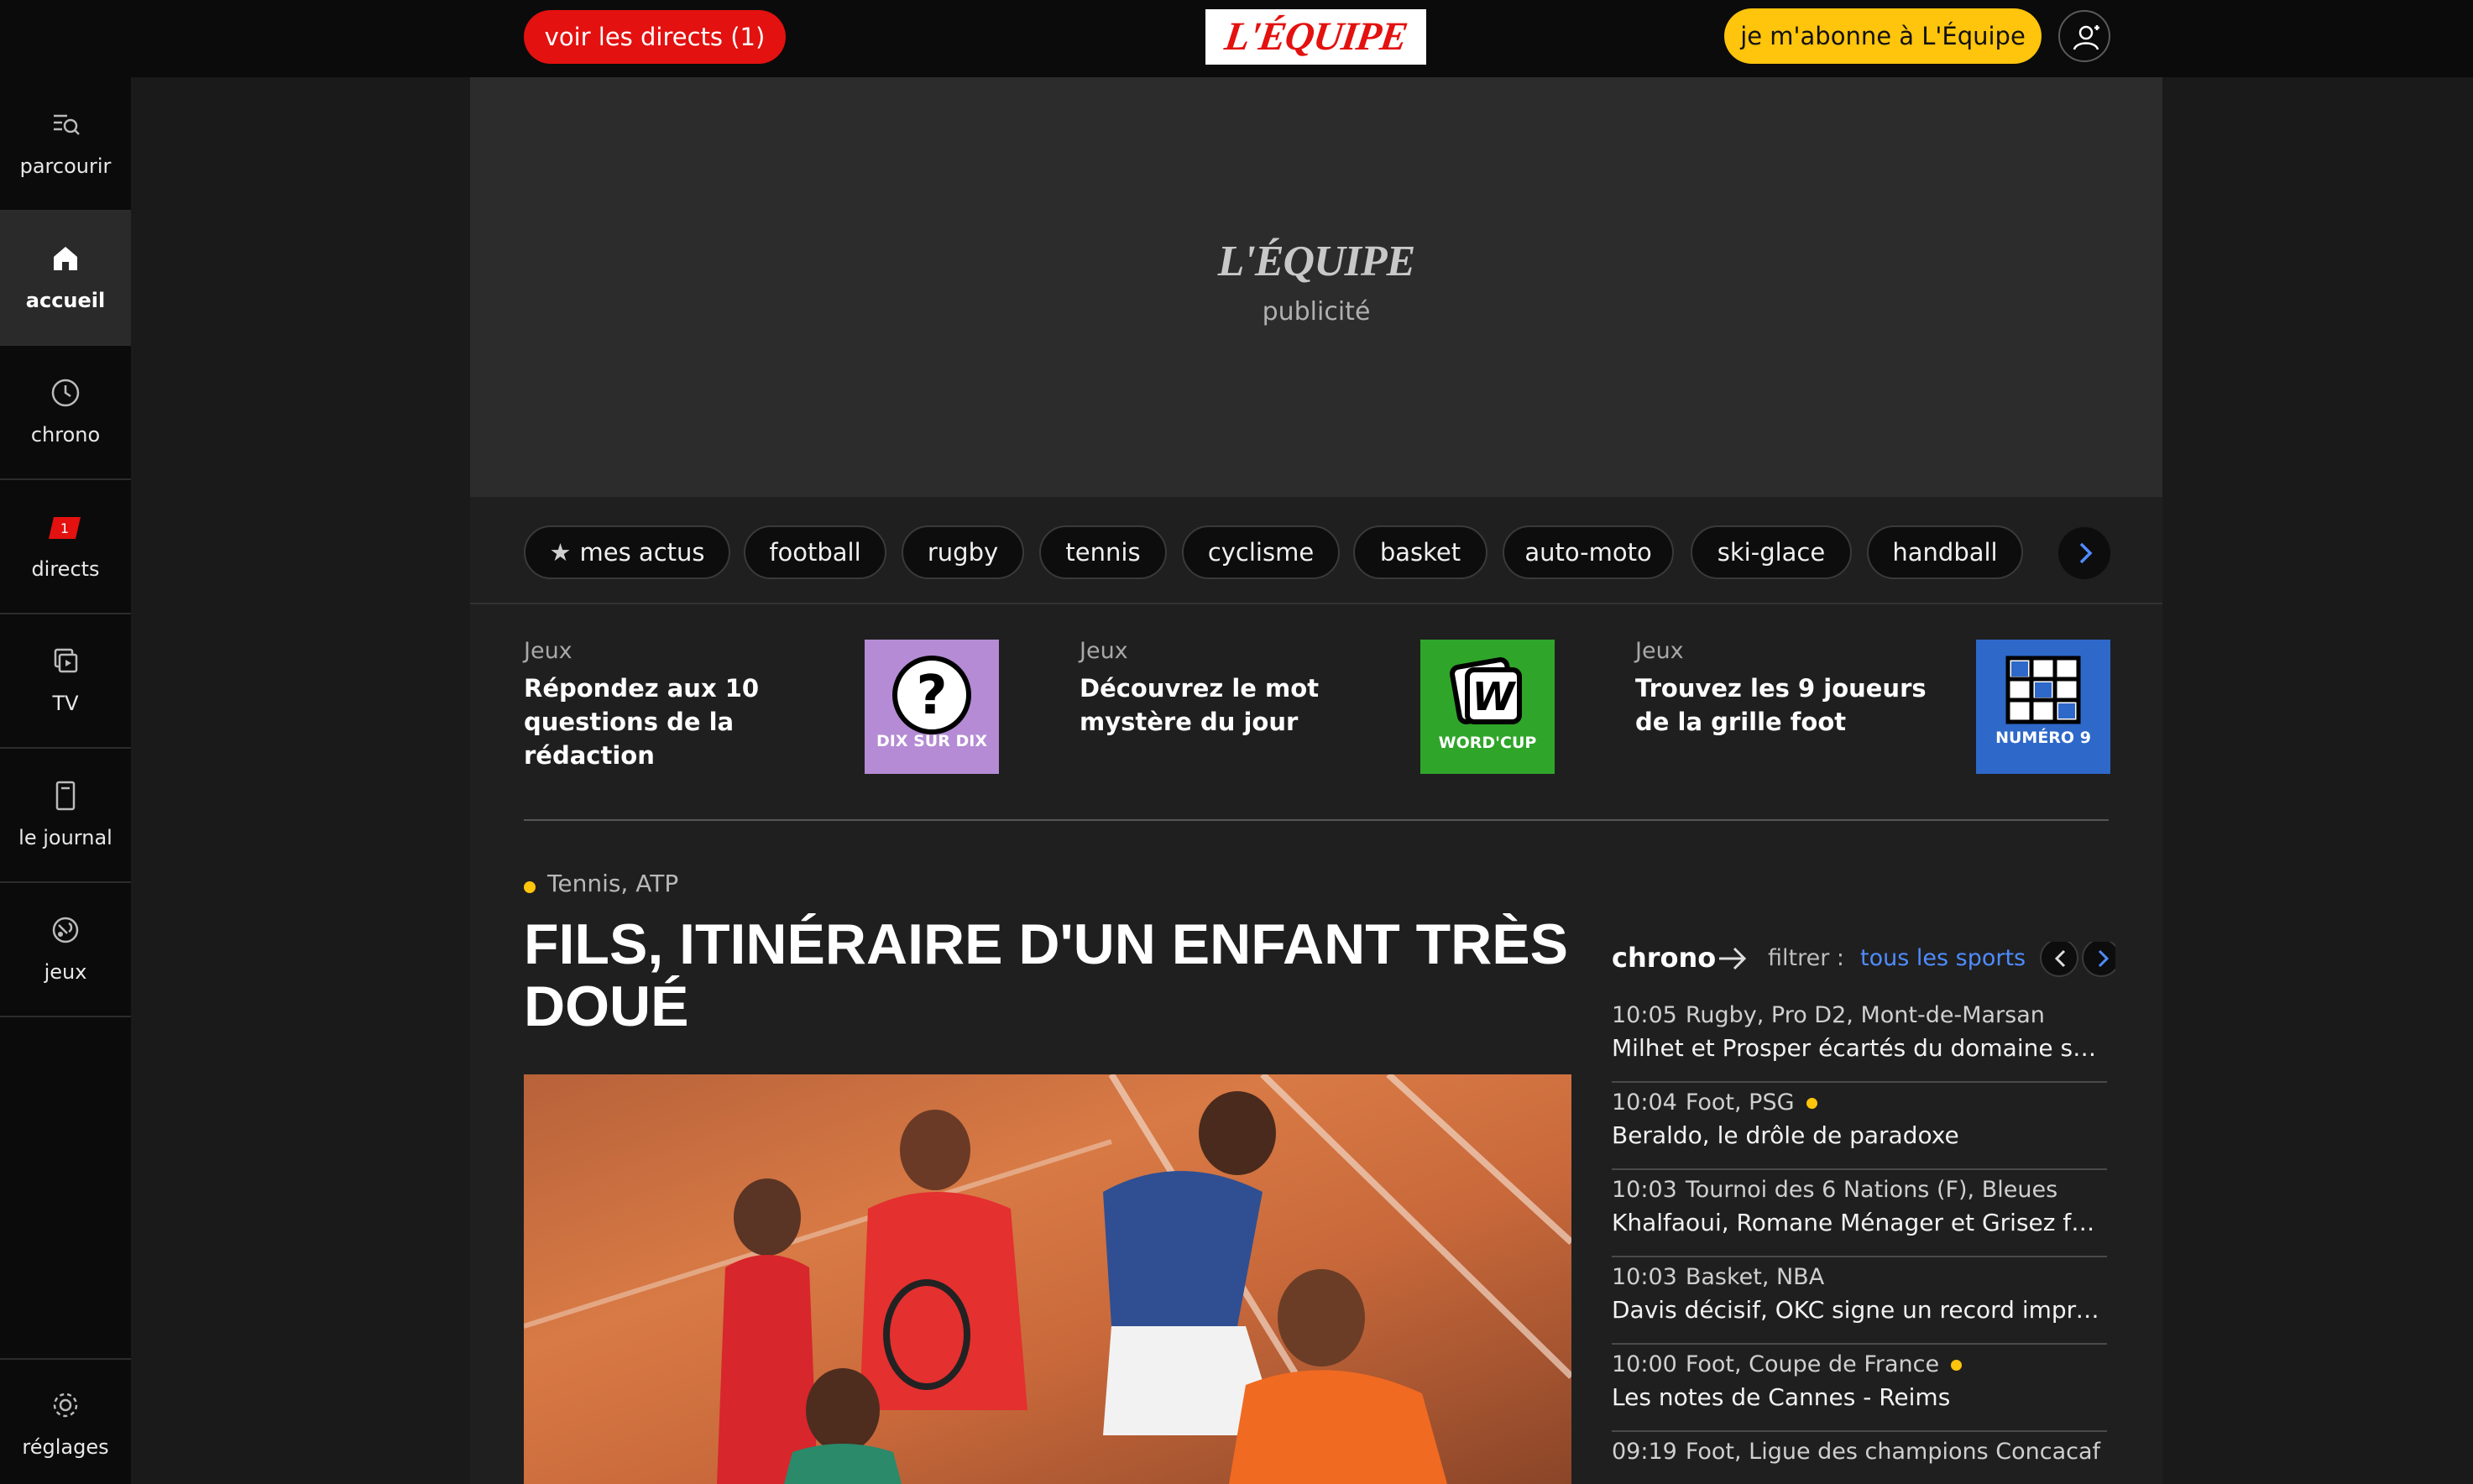  Describe the element at coordinates (65, 1421) in the screenshot. I see `sidebar-item-reglages: réglages` at that location.